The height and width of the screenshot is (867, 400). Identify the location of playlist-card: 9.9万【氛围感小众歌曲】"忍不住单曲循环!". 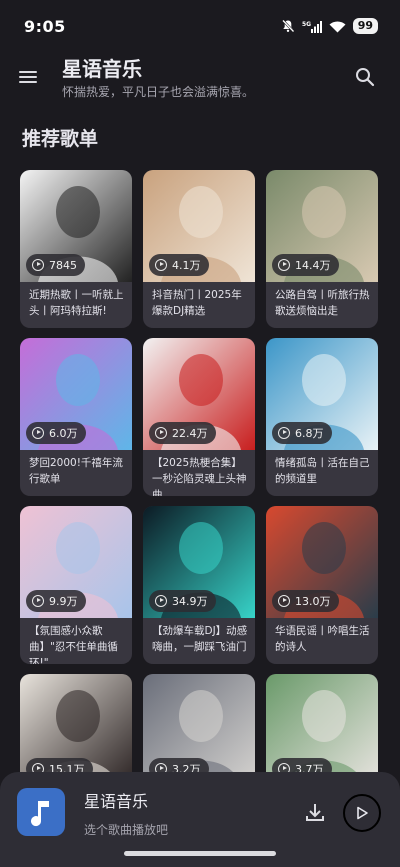
(76, 585).